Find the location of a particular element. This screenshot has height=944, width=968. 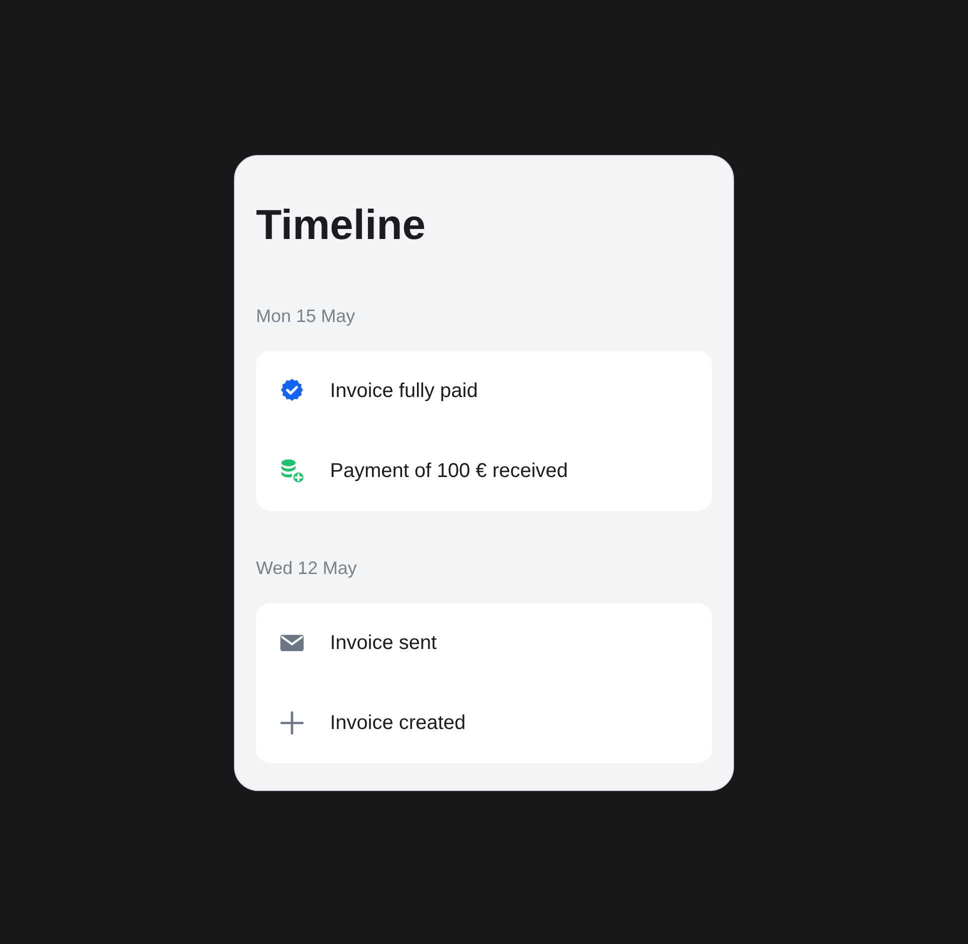

event-label: Payment of 100 € received is located at coordinates (449, 471).